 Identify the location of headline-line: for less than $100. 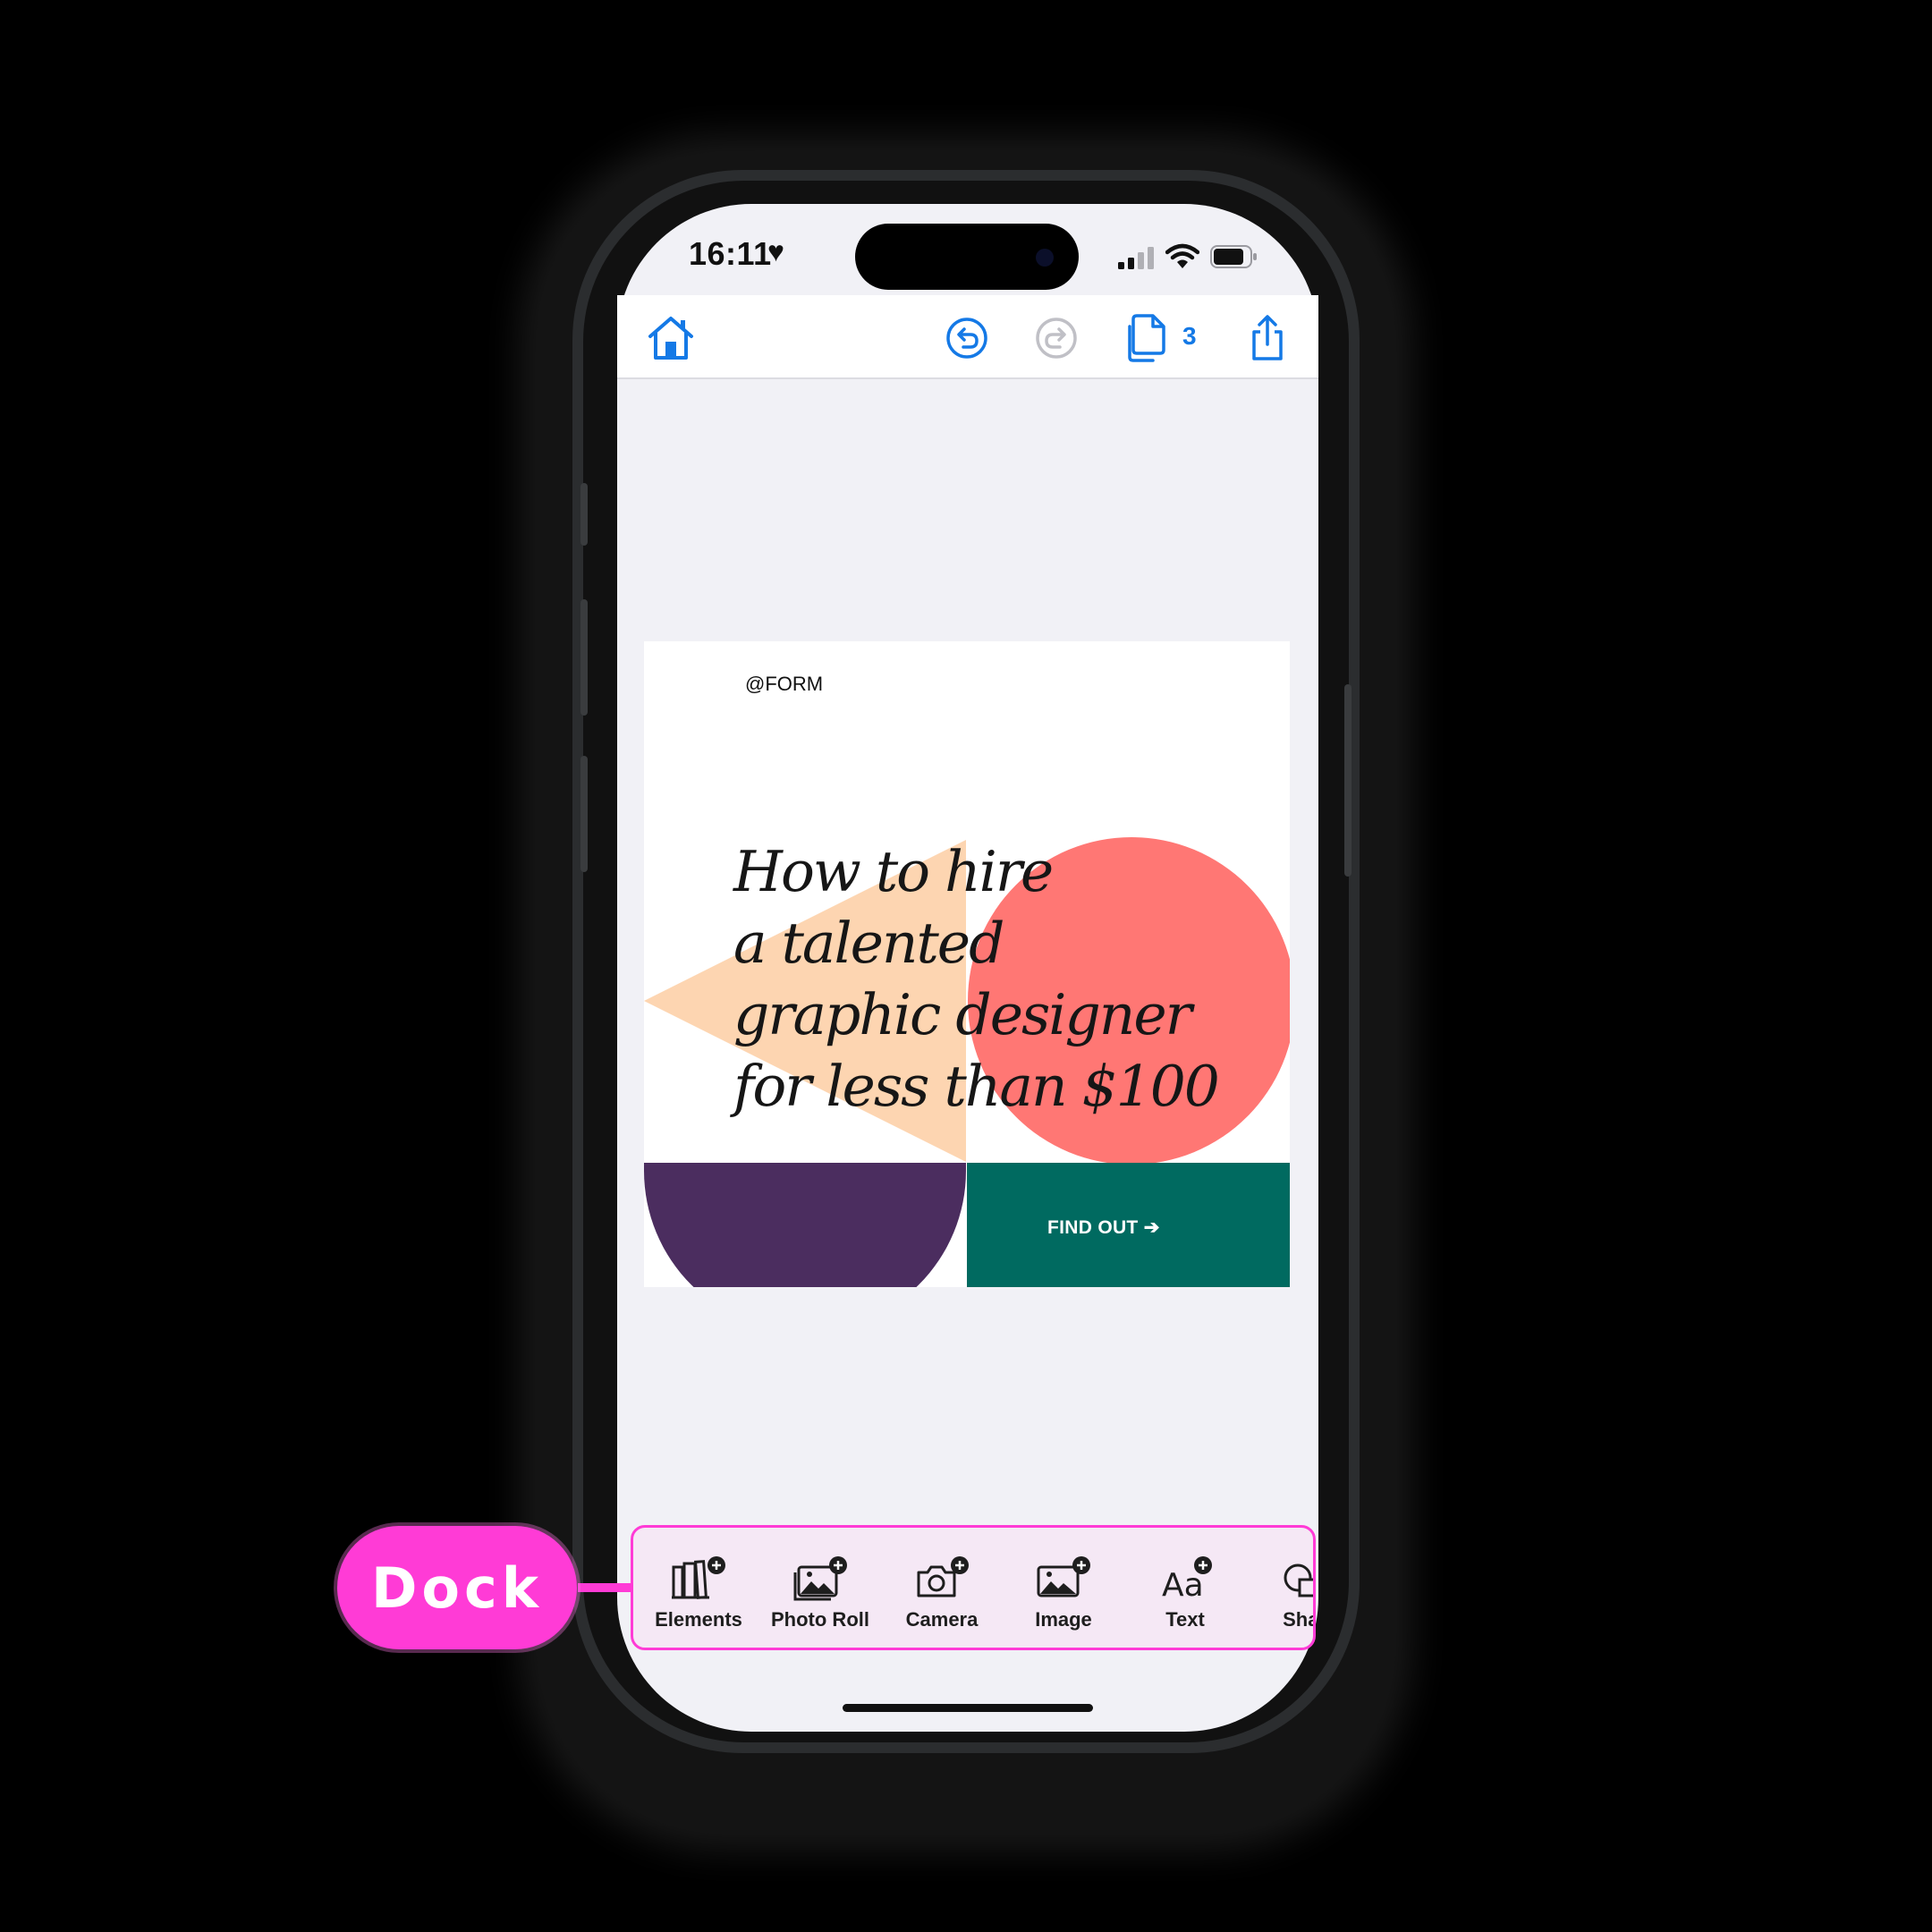
(976, 1086).